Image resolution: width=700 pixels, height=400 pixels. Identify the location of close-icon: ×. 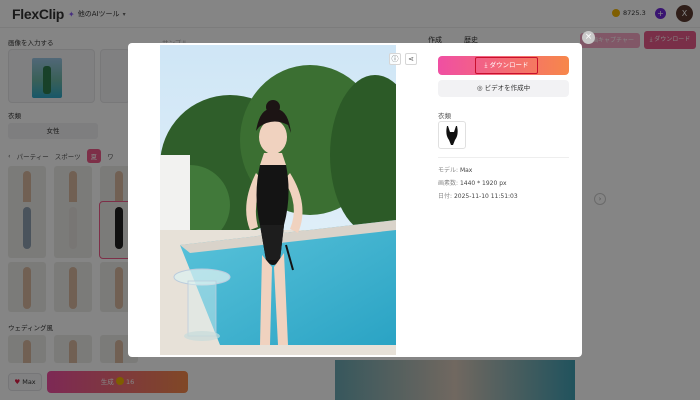
(588, 37).